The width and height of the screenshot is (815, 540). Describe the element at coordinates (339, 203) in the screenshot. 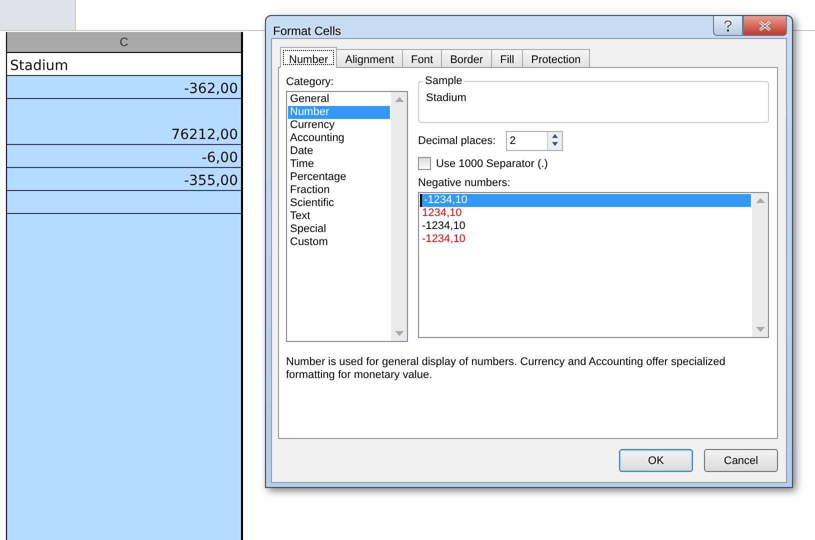

I see `list-item: Scientific` at that location.